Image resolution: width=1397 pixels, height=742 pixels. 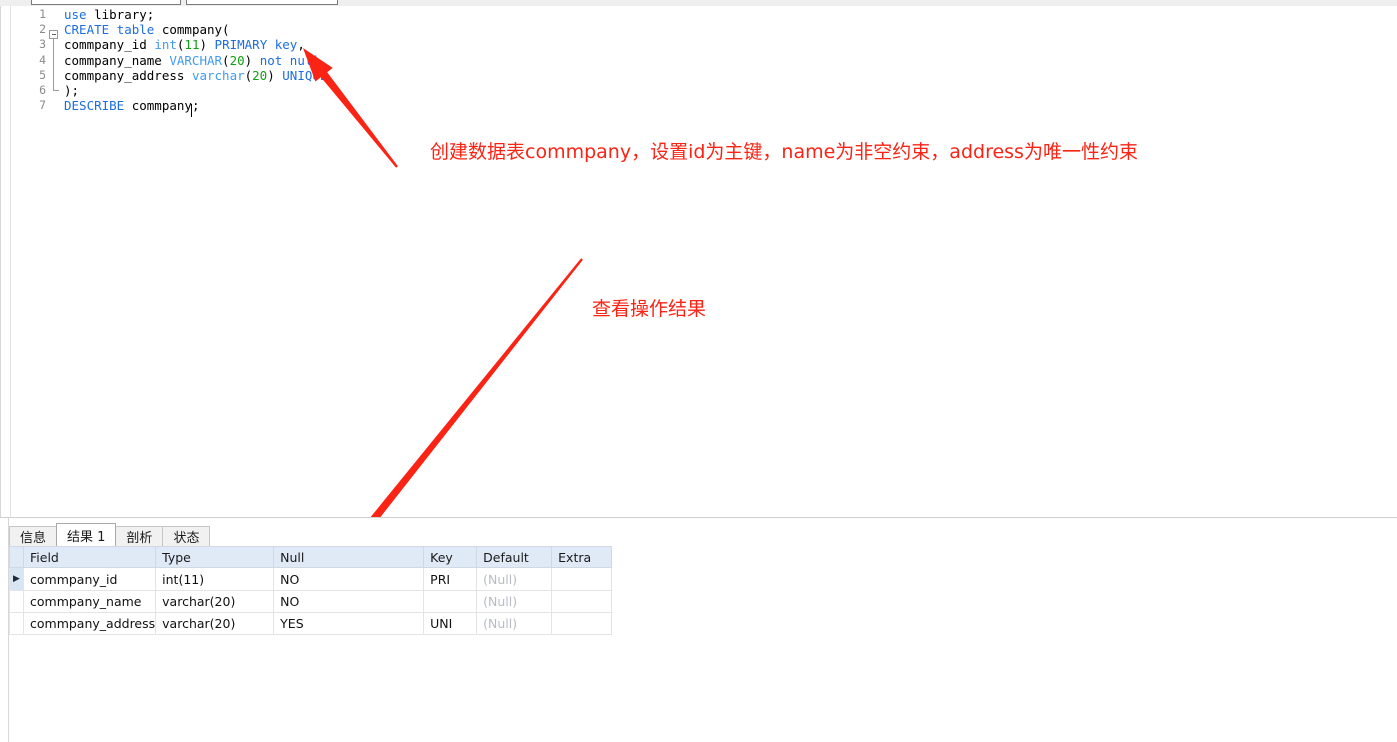 I want to click on results-tab: 结果 1, so click(x=86, y=534).